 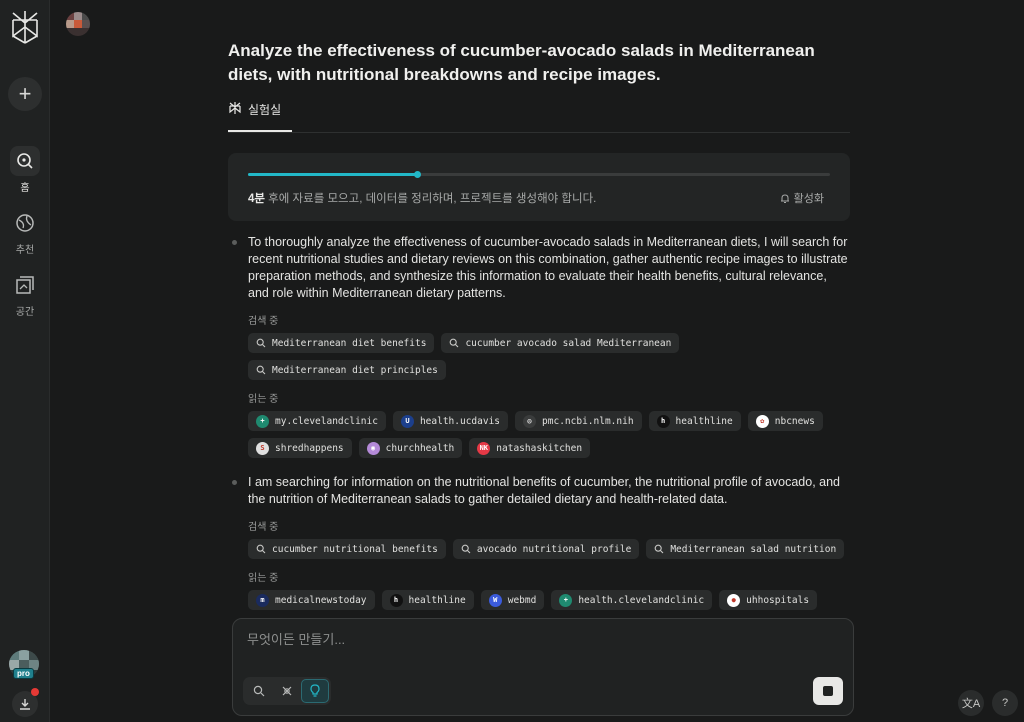 I want to click on favicon-icon: ◉, so click(x=373, y=448).